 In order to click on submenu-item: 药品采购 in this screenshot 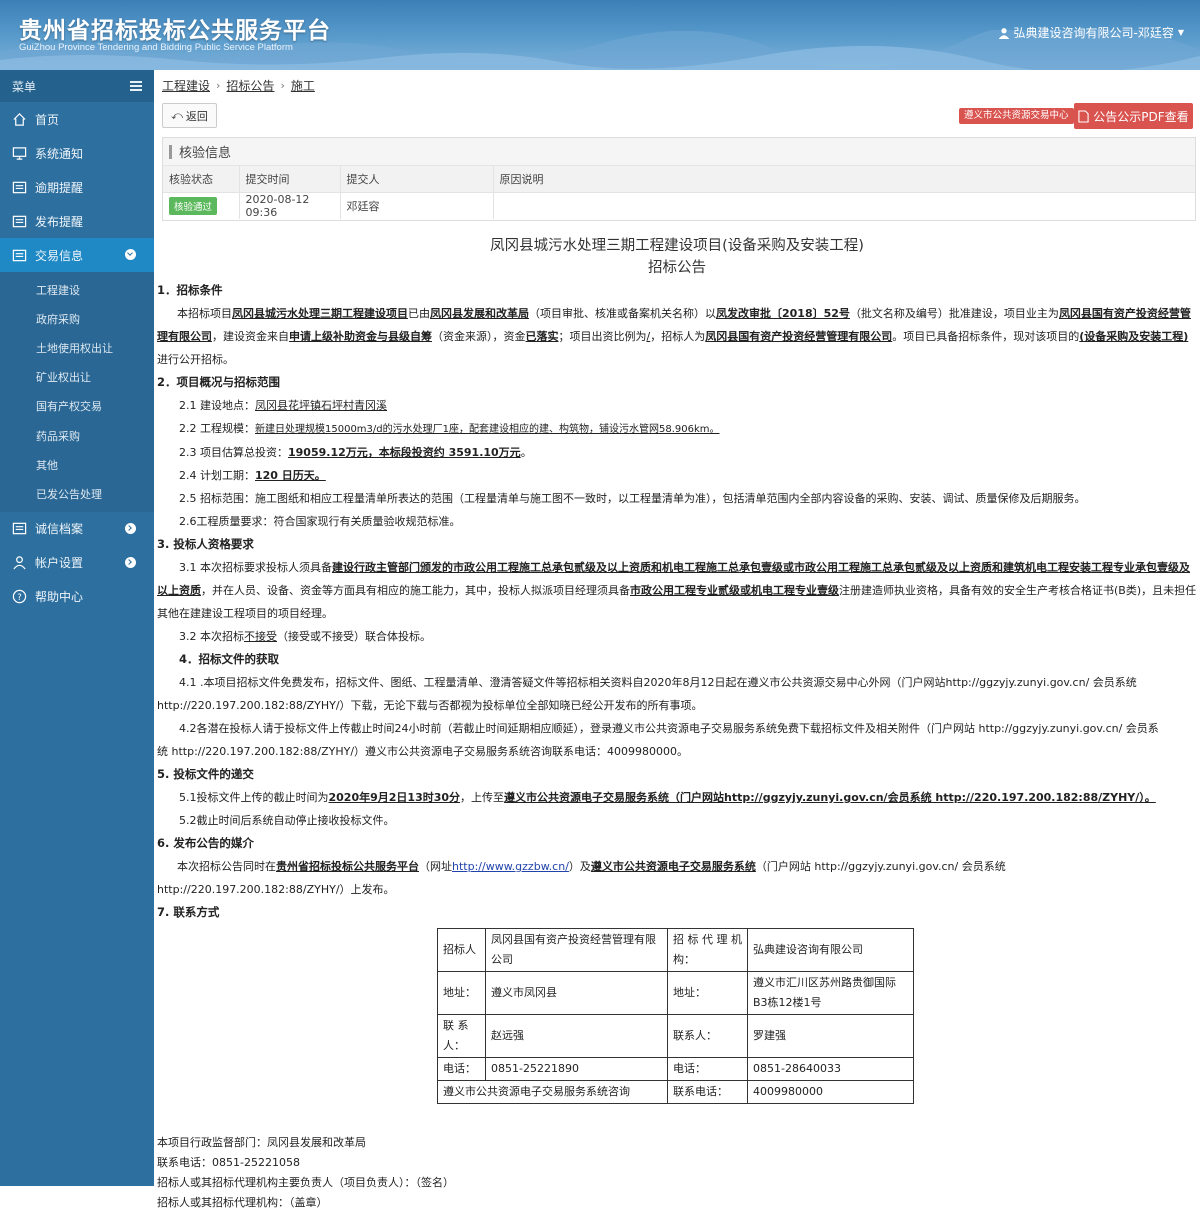, I will do `click(77, 435)`.